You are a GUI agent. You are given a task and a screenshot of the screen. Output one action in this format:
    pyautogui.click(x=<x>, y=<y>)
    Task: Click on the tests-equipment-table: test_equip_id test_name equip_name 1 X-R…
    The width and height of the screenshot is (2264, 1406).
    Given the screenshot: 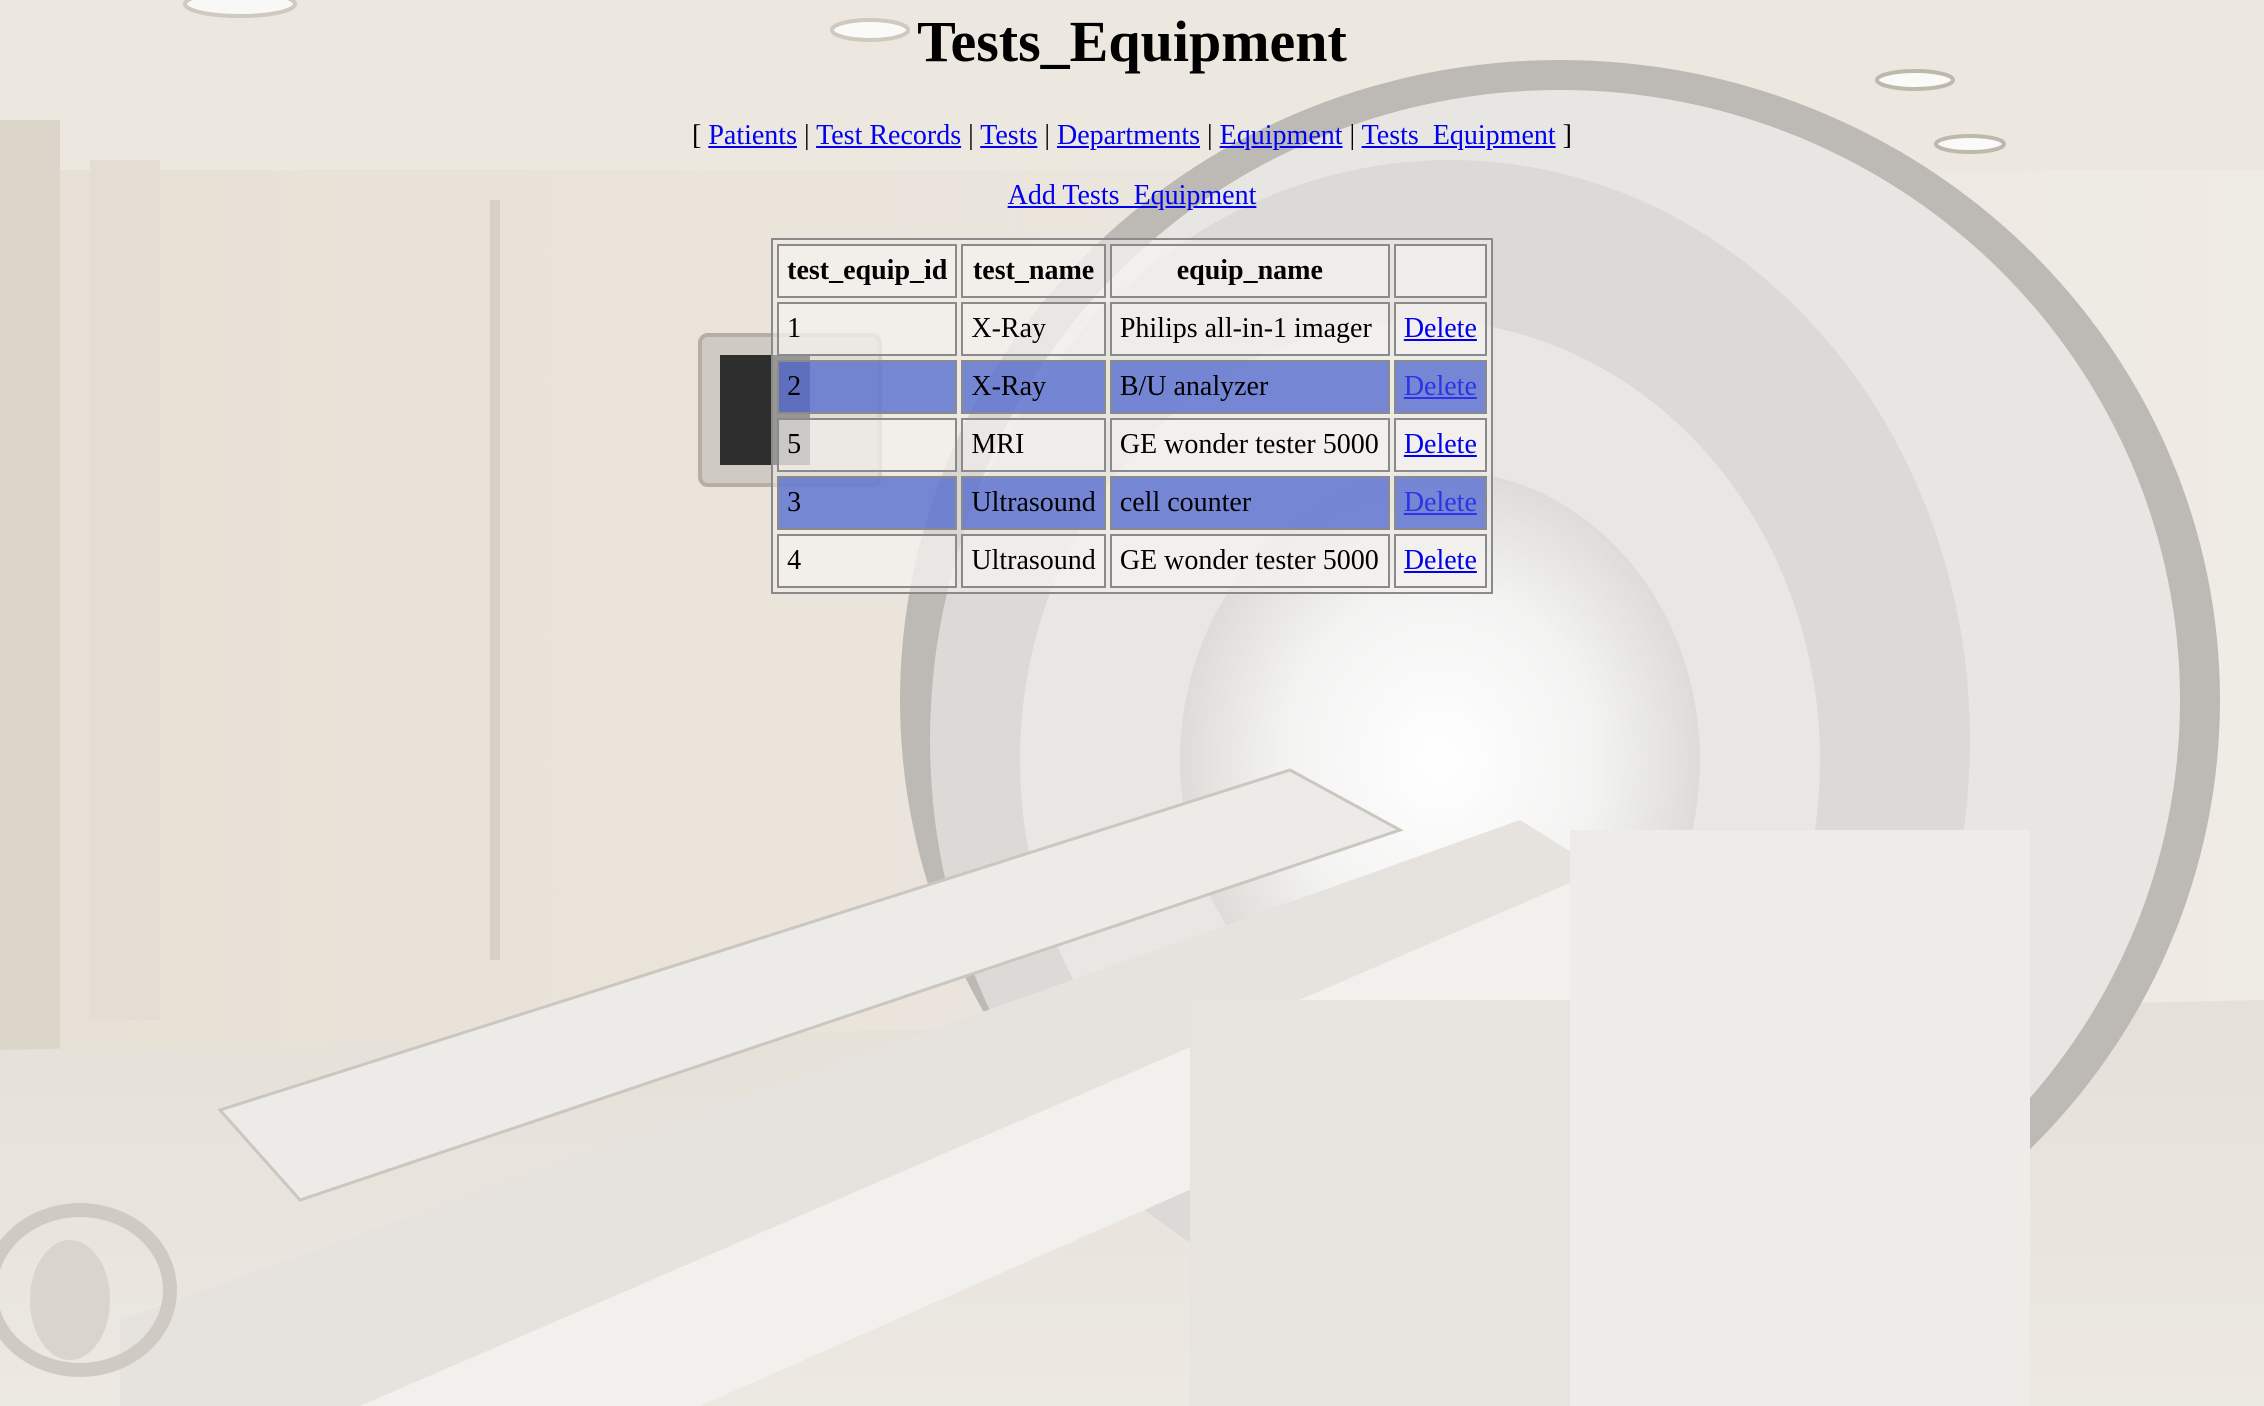 What is the action you would take?
    pyautogui.click(x=1132, y=416)
    